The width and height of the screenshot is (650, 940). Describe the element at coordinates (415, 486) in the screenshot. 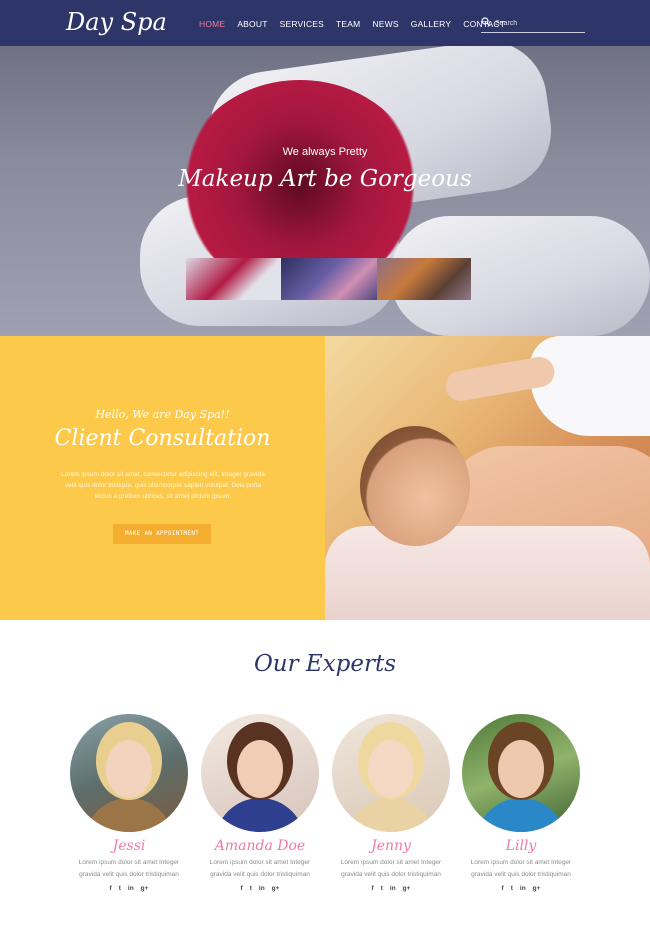

I see `client-head` at that location.